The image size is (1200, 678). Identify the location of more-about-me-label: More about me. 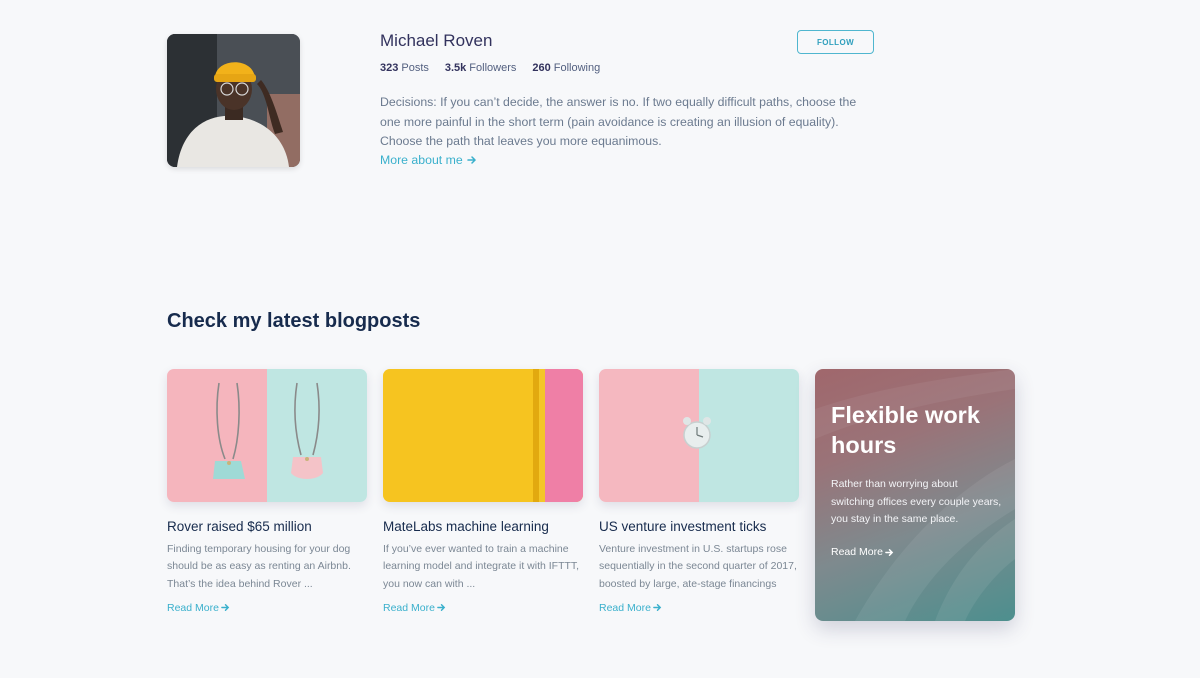
(421, 160).